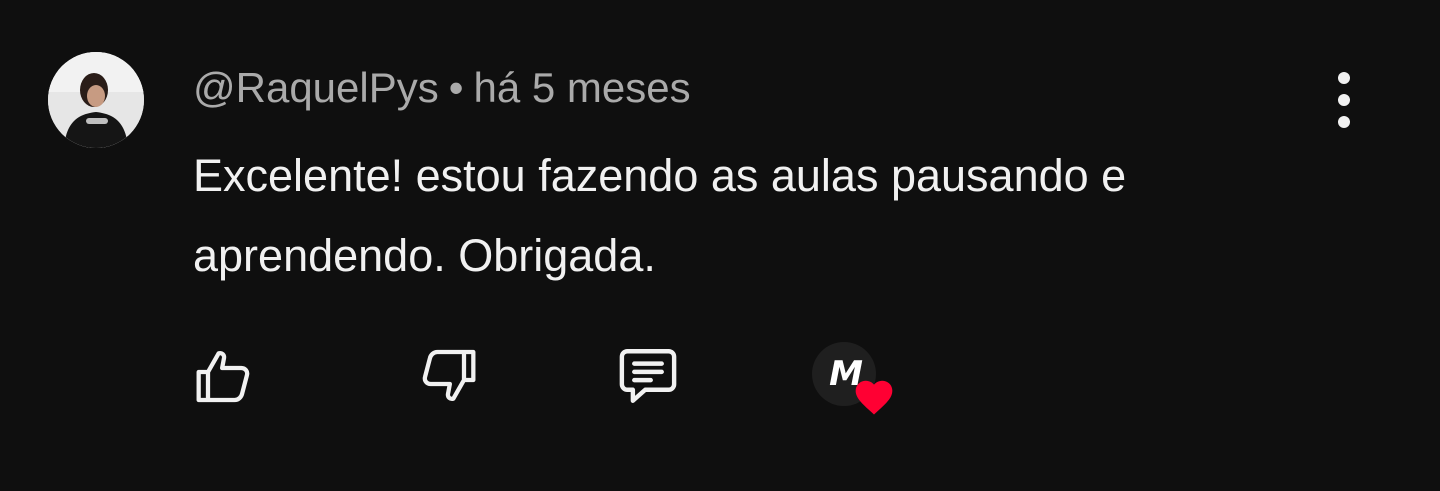 This screenshot has width=1440, height=491. I want to click on thumbs-down-icon, so click(449, 375).